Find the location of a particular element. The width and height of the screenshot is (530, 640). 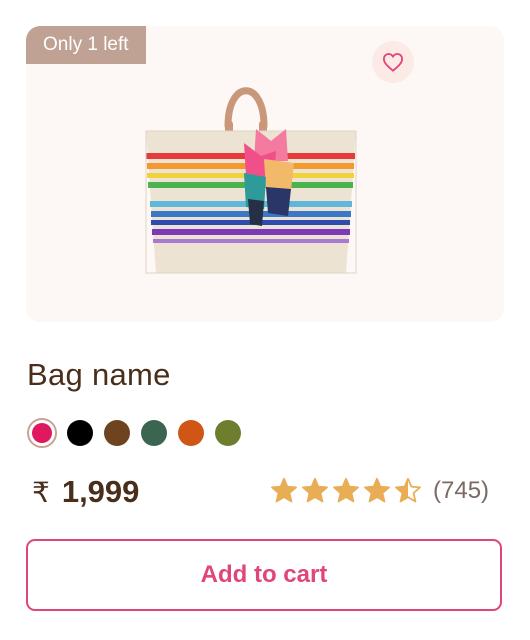

price-amount: 1,999 is located at coordinates (100, 491).